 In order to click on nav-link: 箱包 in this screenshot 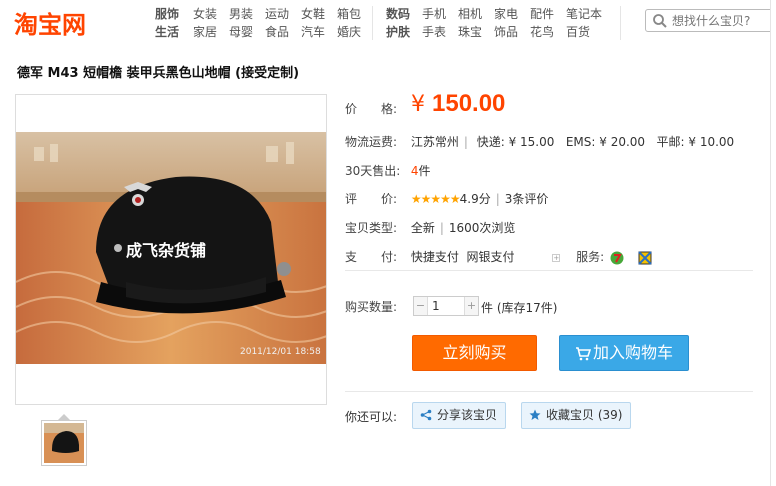, I will do `click(349, 14)`.